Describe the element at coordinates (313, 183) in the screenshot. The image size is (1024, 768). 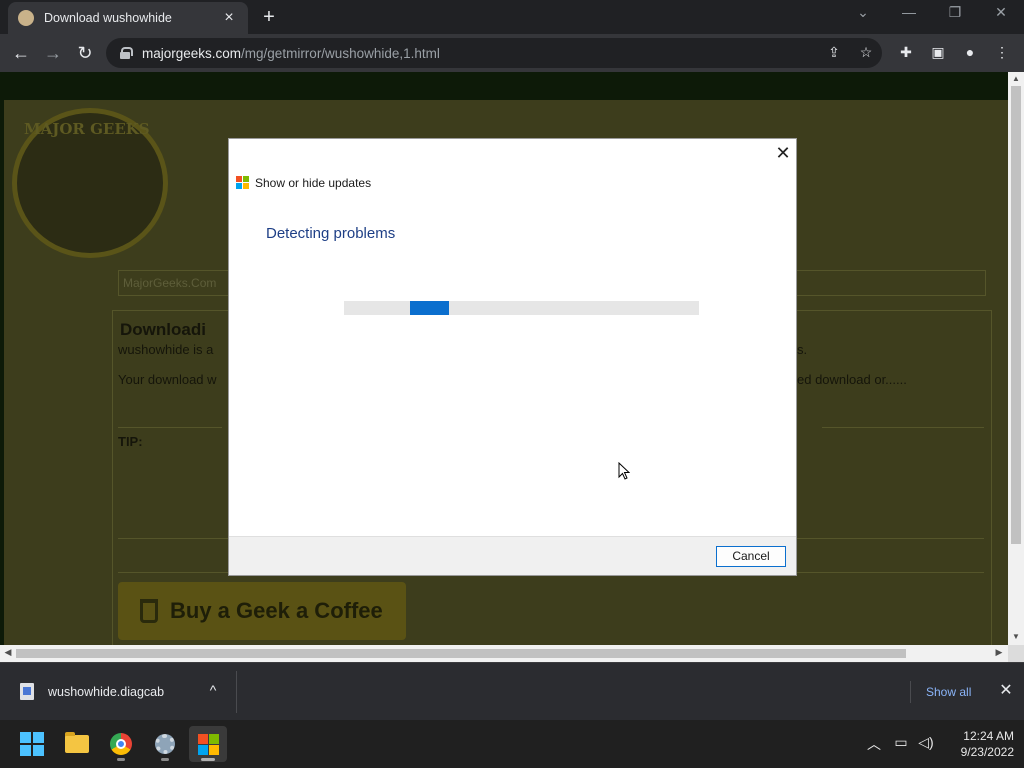
I see `dialog-title: Show or hide updates` at that location.